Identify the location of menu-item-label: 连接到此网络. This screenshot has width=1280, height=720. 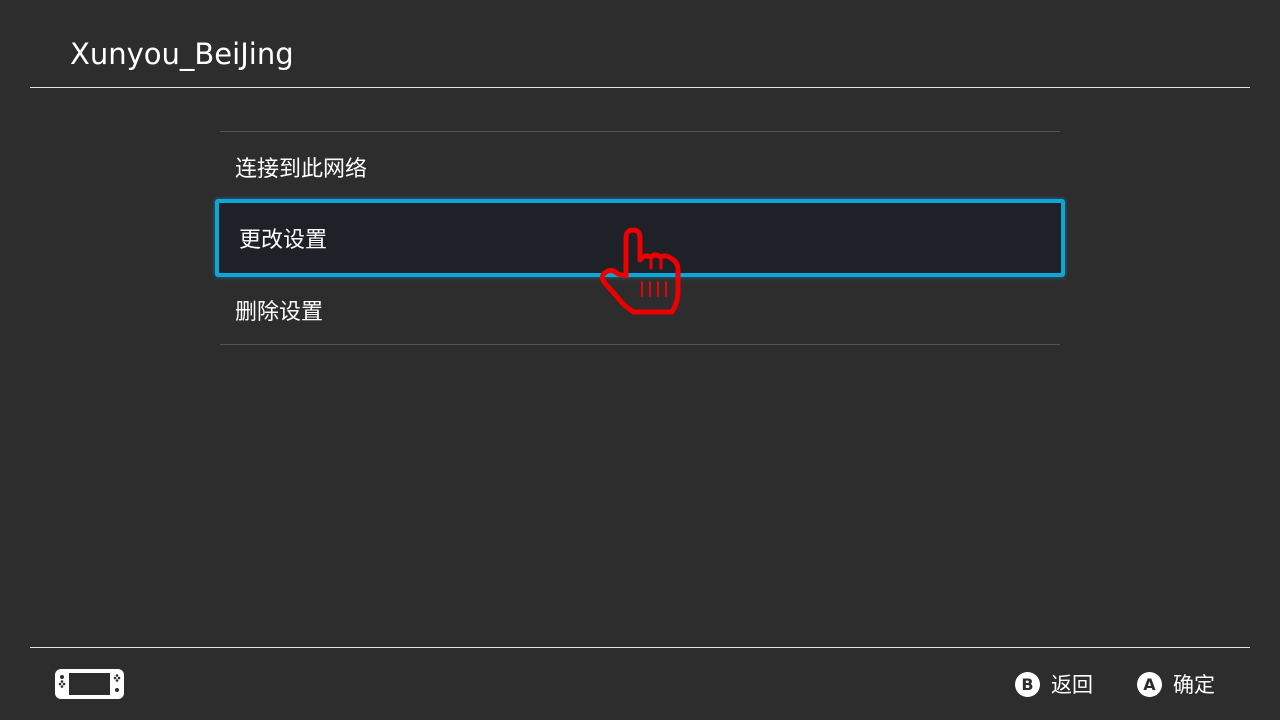
(301, 169).